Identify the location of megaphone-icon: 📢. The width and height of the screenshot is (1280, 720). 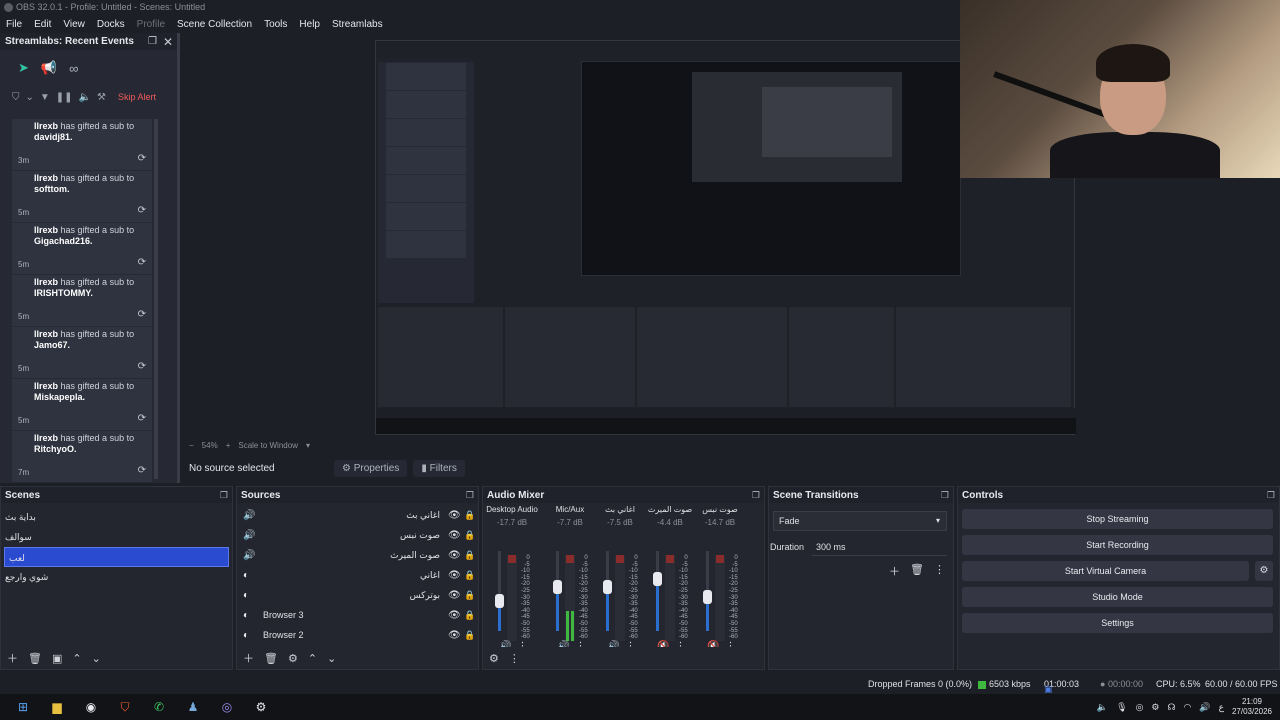
(49, 68).